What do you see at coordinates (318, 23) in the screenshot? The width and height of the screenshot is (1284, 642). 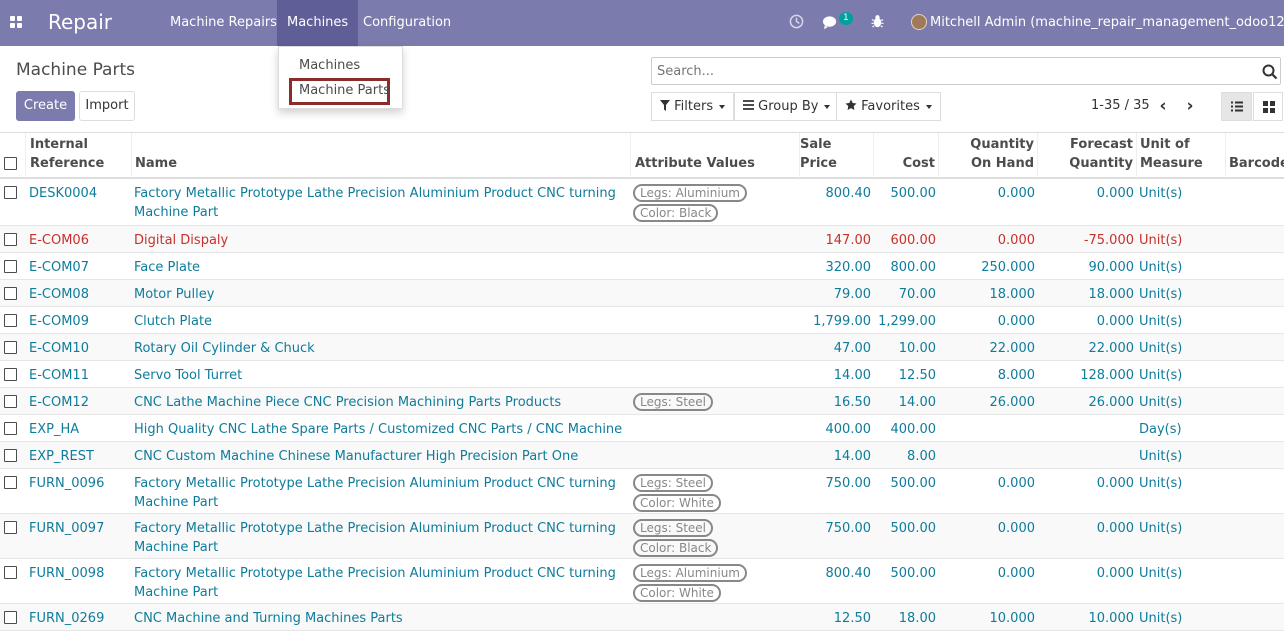 I see `menu-machines: Machines` at bounding box center [318, 23].